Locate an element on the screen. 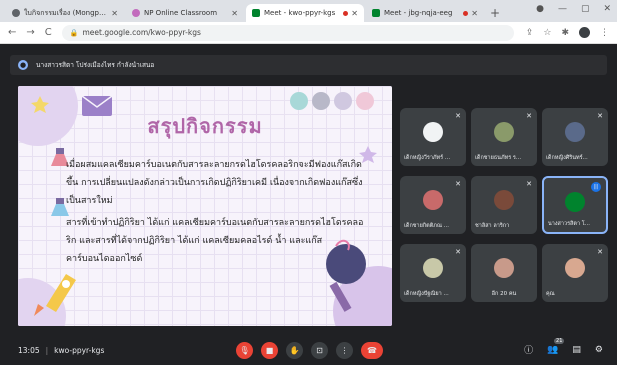 This screenshot has width=617, height=365. close-window-icon: ✕ is located at coordinates (607, 9).